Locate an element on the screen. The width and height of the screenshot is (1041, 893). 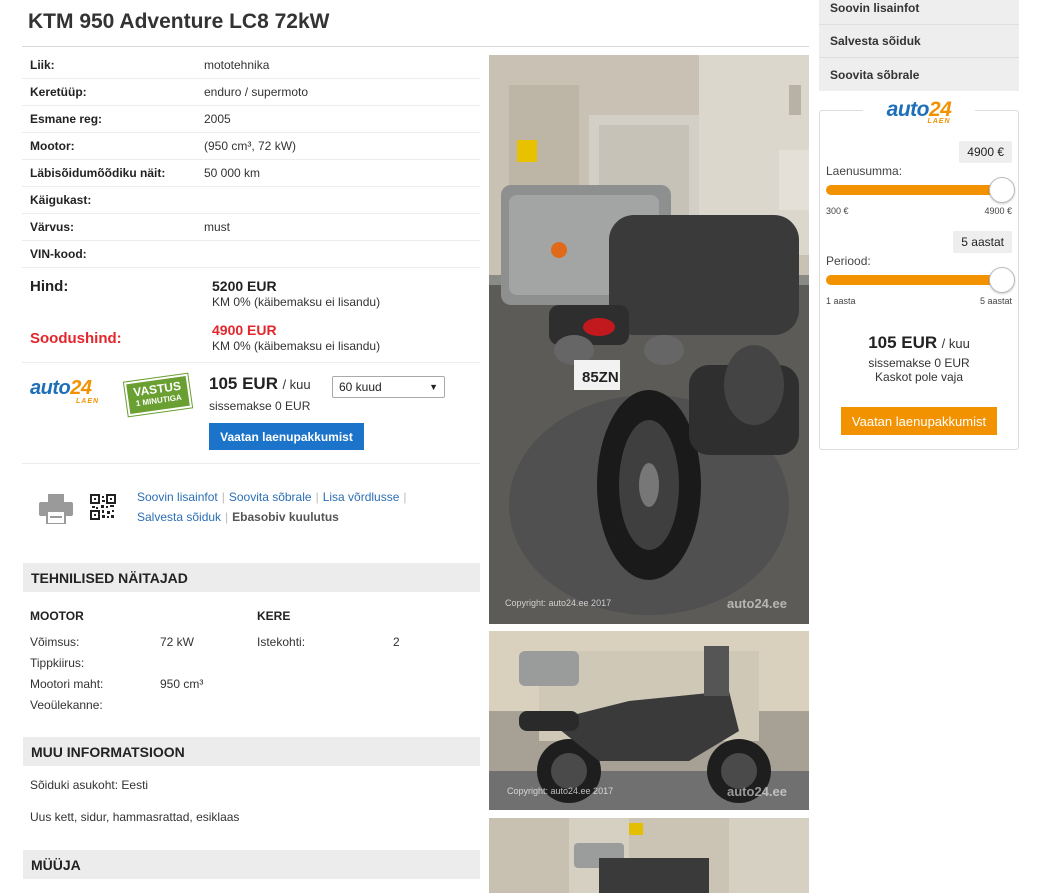
amount-min: 300 € is located at coordinates (837, 211).